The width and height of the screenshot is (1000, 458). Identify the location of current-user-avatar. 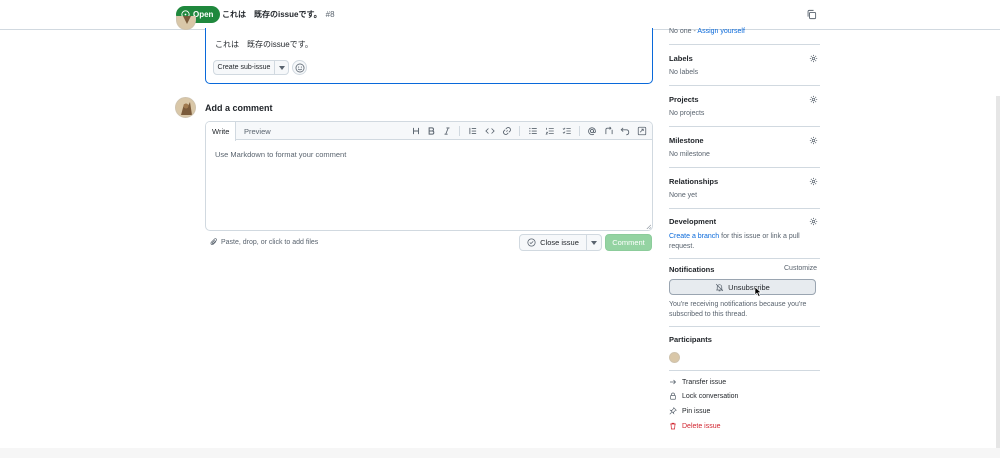
(185, 107).